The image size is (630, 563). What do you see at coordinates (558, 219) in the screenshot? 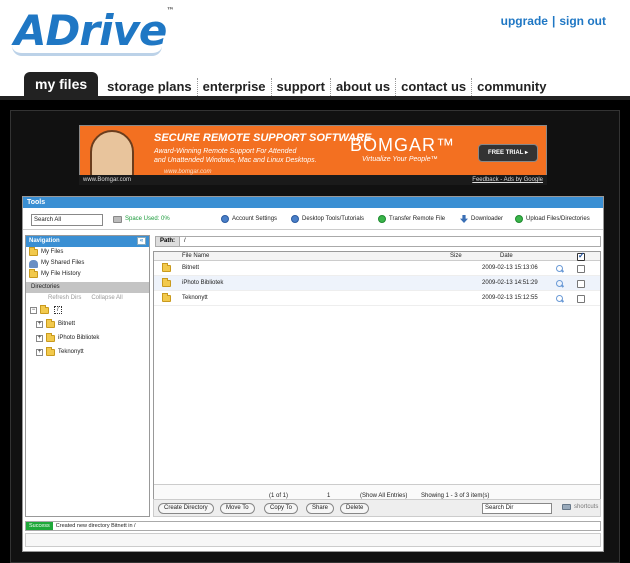
I see `upload-label: Upload Files/Directories` at bounding box center [558, 219].